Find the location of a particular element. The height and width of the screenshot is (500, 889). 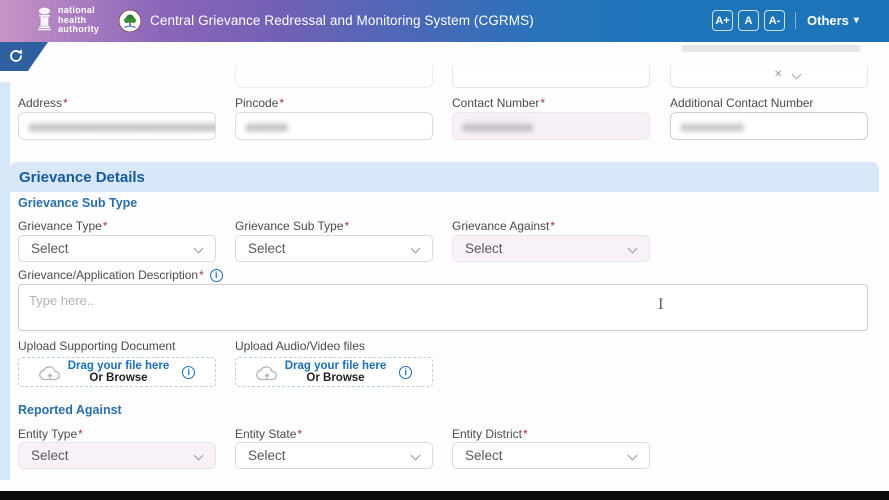

grievance-details-section-header: Grievance Details is located at coordinates (444, 177).